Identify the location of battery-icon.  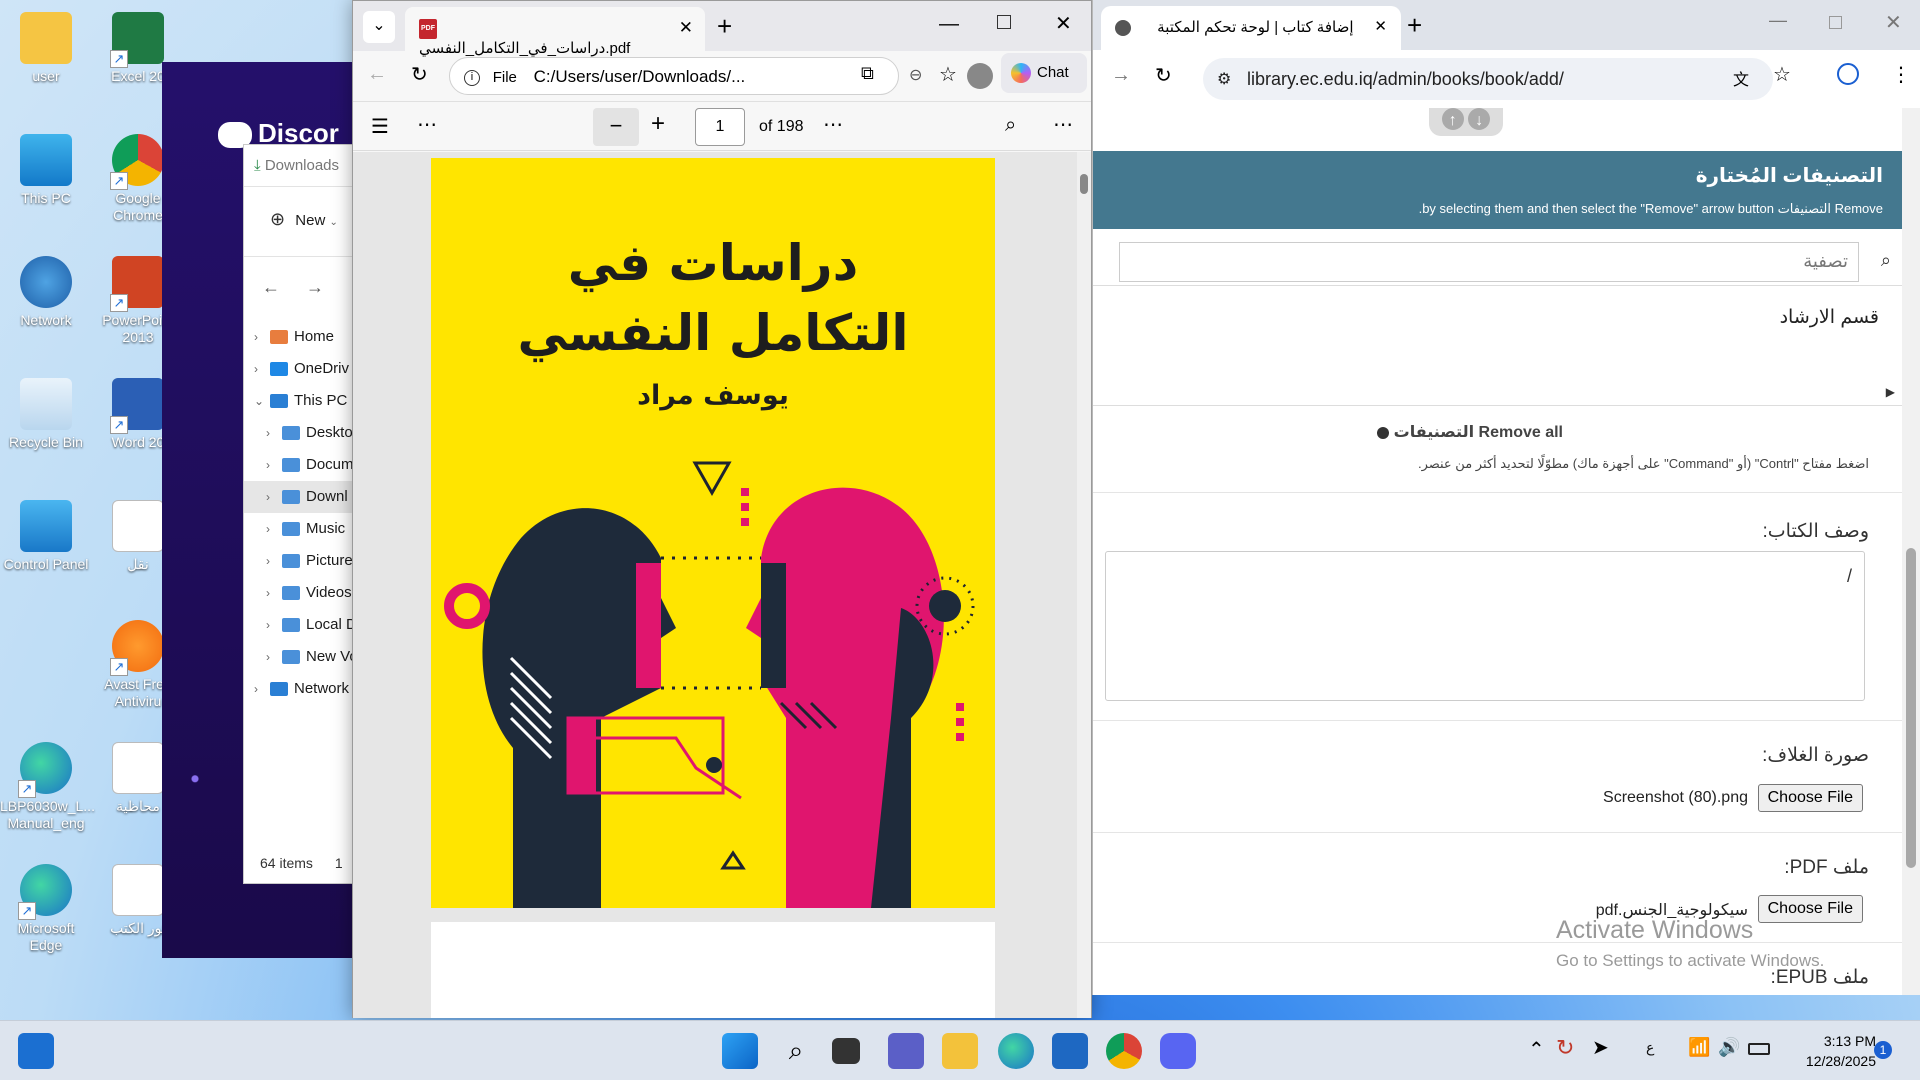
(1759, 1049).